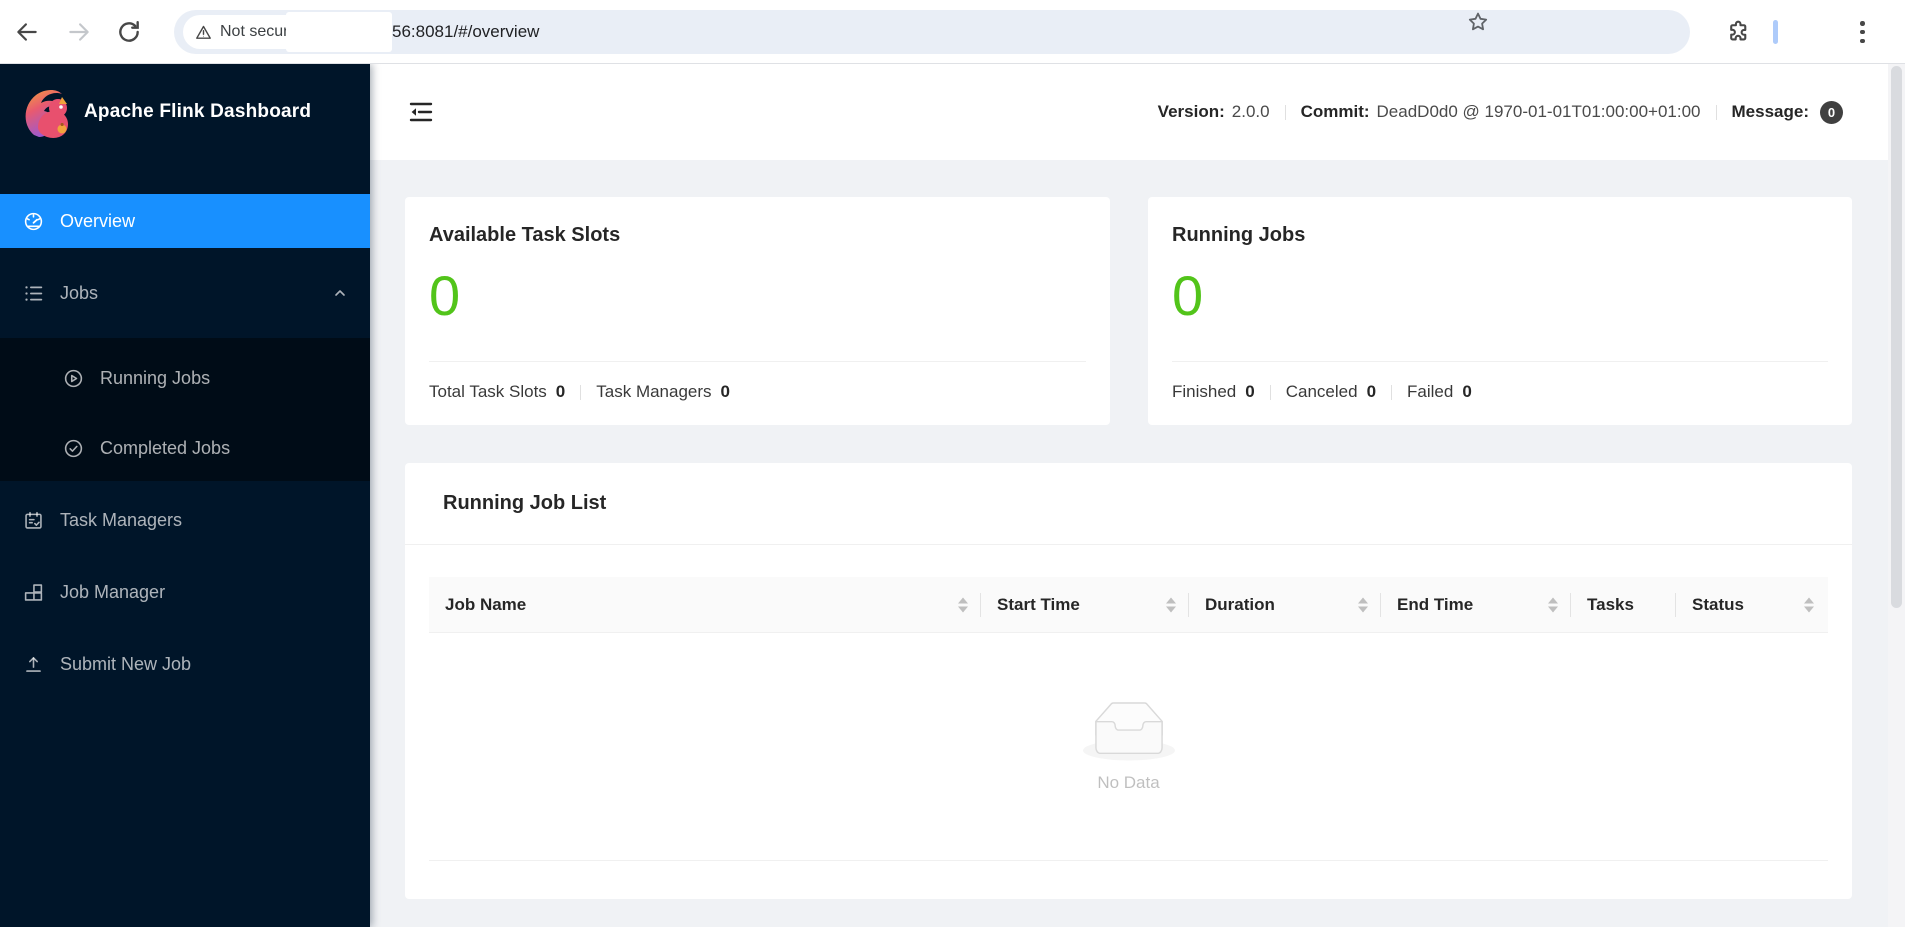 This screenshot has width=1905, height=927. Describe the element at coordinates (113, 591) in the screenshot. I see `sidebar-item-label: Job Manager` at that location.